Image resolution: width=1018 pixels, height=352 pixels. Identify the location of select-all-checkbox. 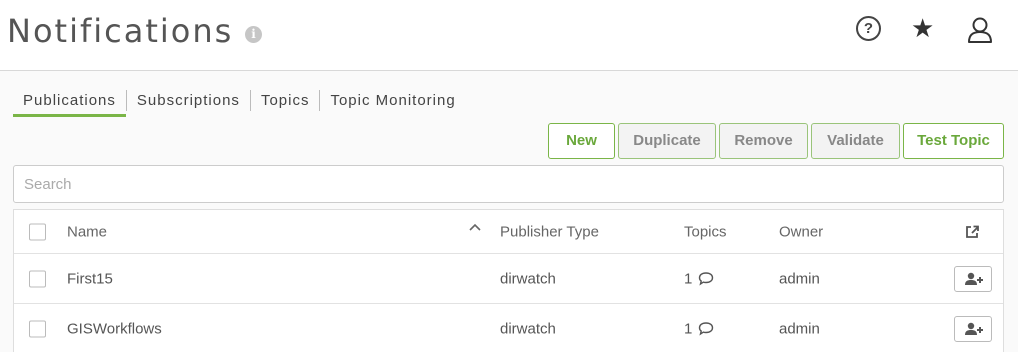
(37, 231).